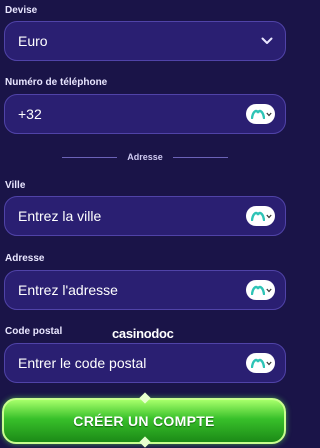 Image resolution: width=320 pixels, height=448 pixels. I want to click on city-placeholder: Entrez la ville, so click(60, 216).